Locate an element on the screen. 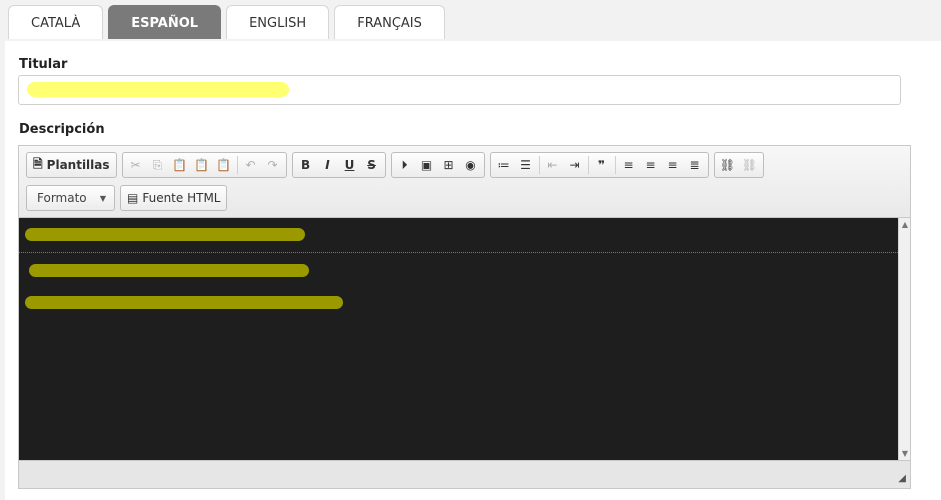 The image size is (941, 500). numbered-list-icon: ≔ is located at coordinates (504, 165).